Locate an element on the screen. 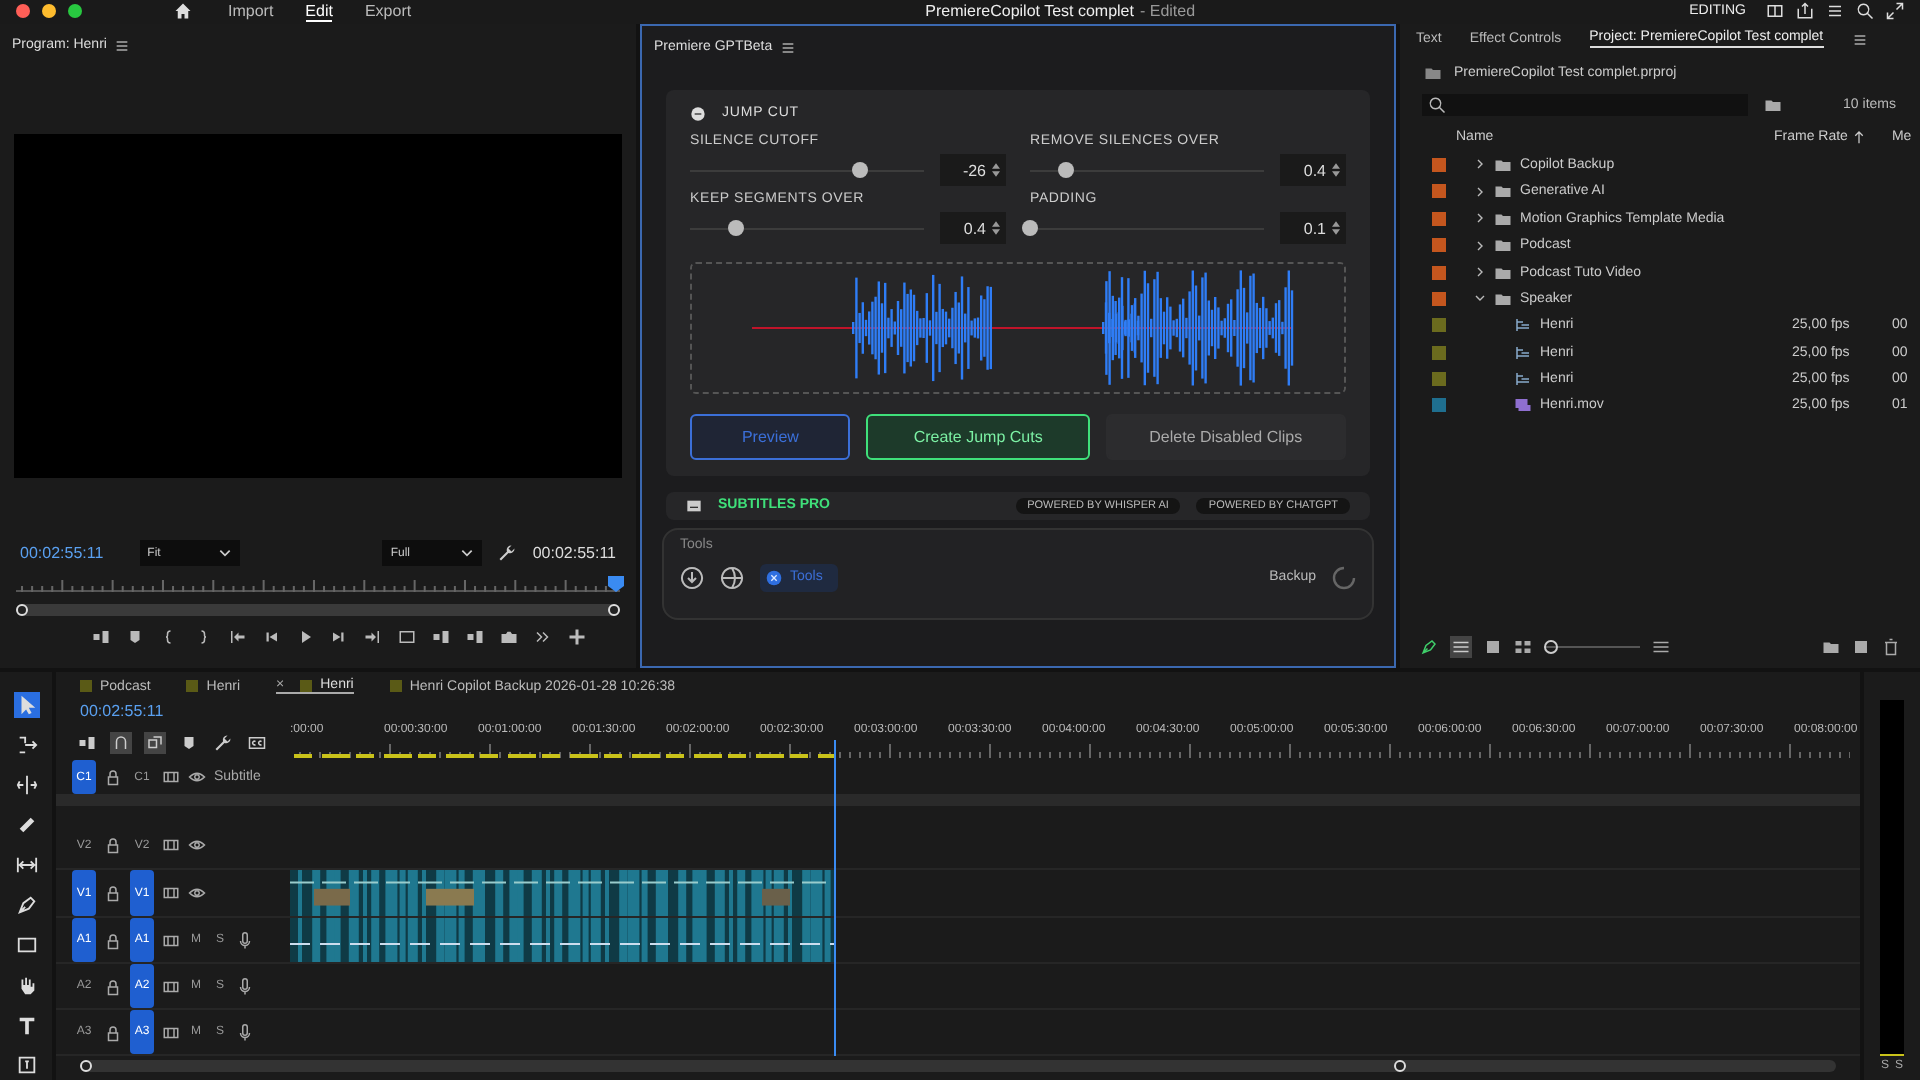  playhead-timecode: 00:02:55:11 is located at coordinates (62, 553).